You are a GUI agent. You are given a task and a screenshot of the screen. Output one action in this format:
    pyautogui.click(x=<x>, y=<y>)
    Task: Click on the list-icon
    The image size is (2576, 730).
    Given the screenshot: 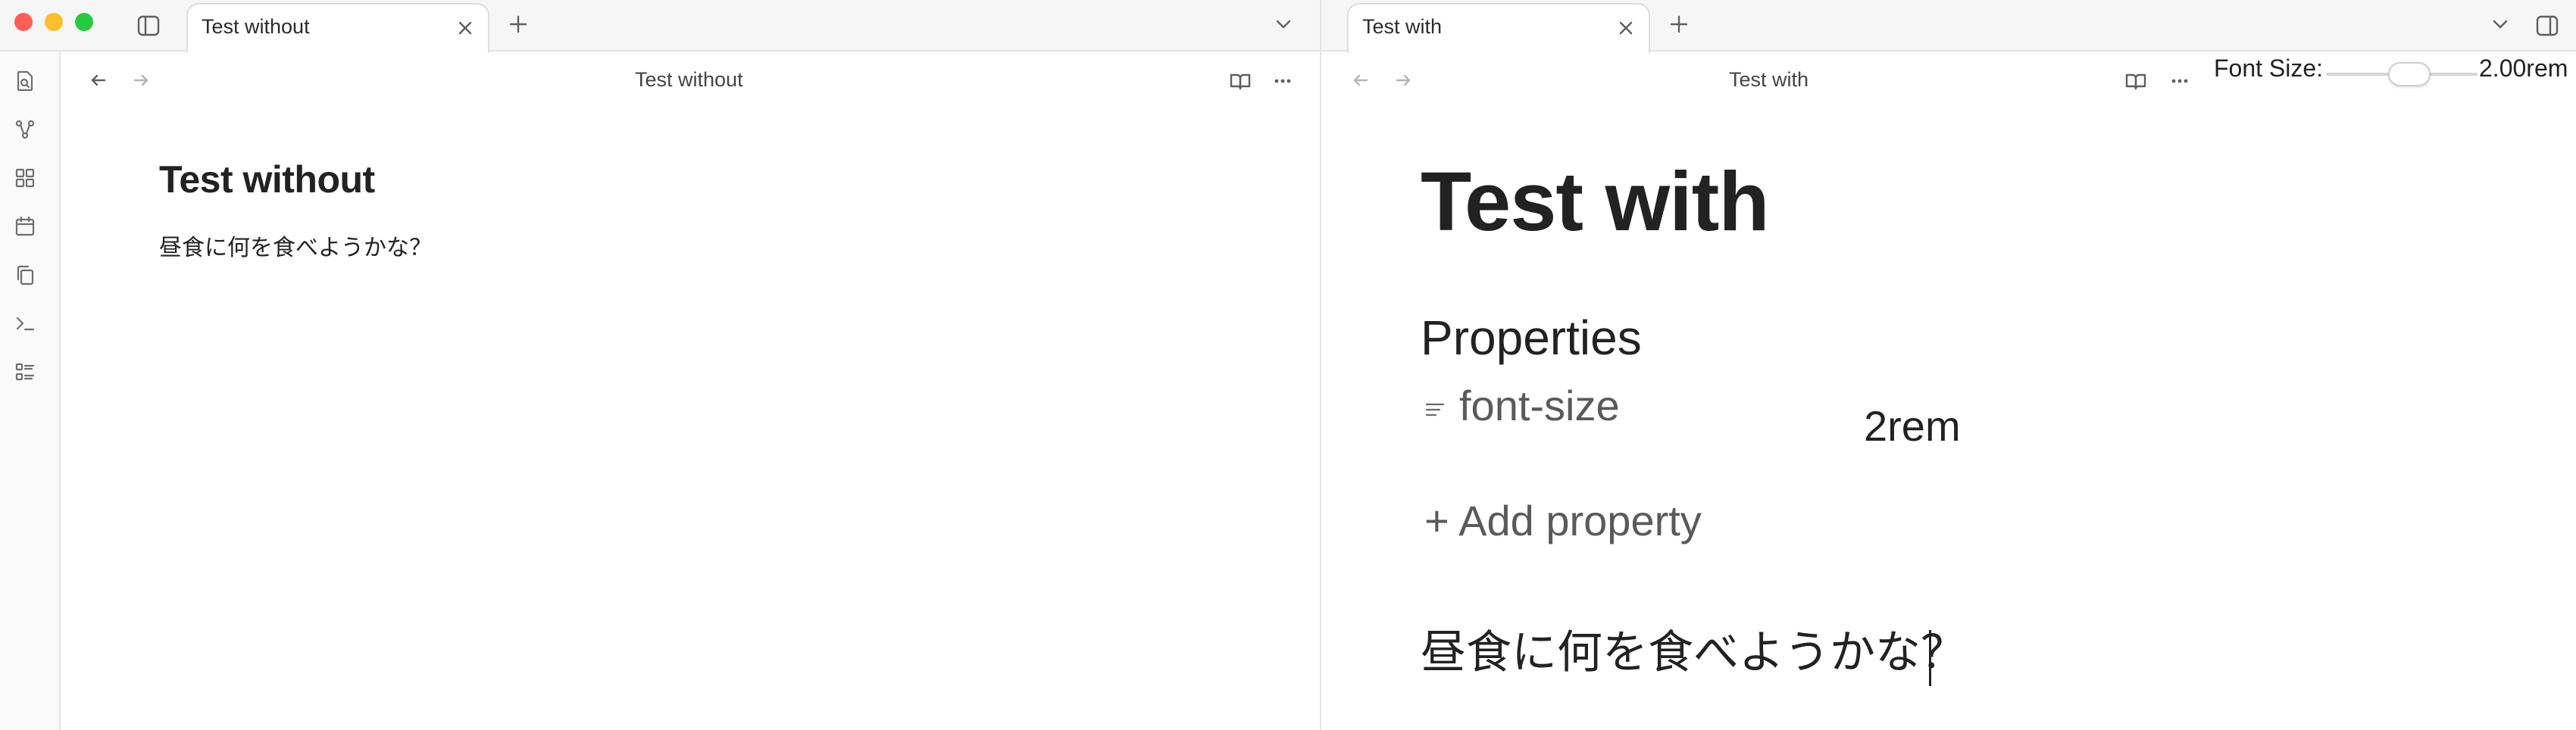 What is the action you would take?
    pyautogui.click(x=25, y=372)
    